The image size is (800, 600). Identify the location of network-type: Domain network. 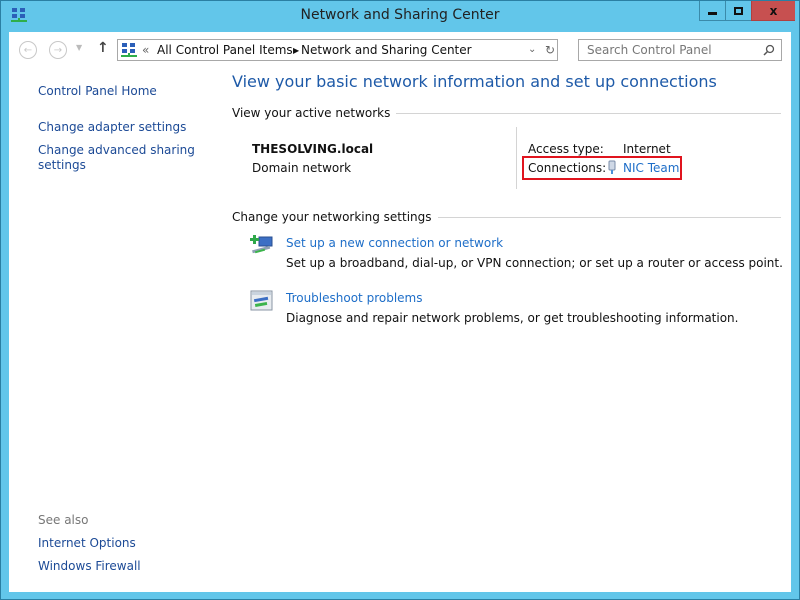
(302, 168).